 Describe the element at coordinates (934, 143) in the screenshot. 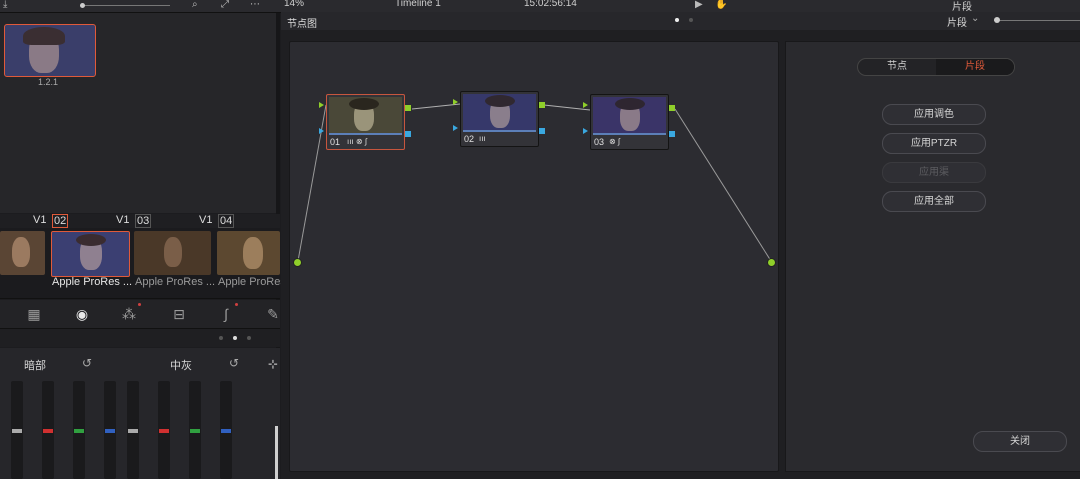

I see `apply-ptzr-button: 应用PTZR` at that location.